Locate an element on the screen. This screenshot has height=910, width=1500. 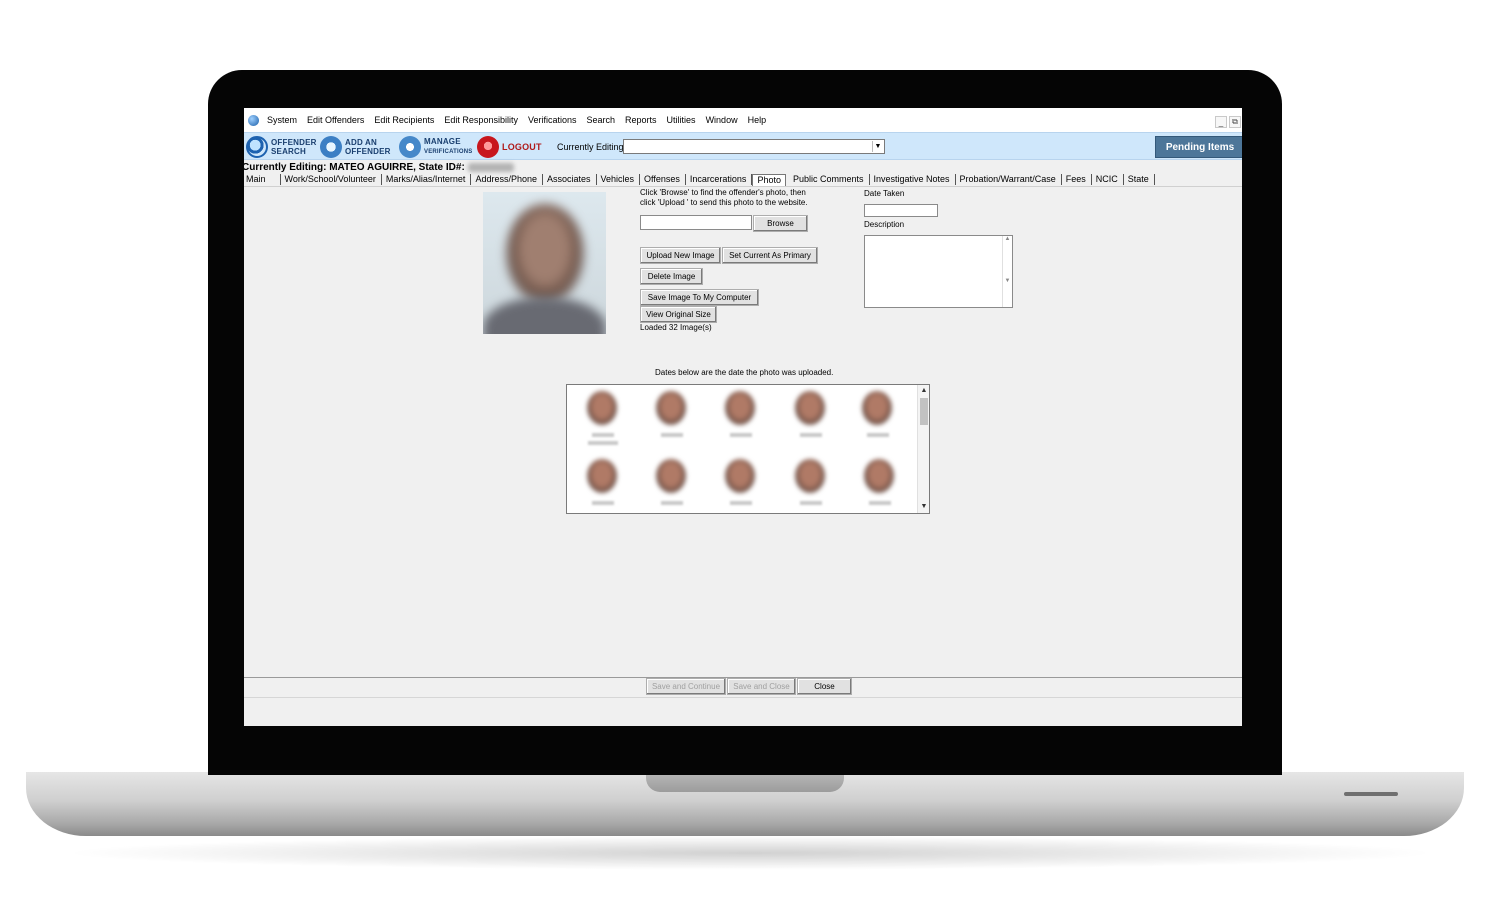
date-taken-field is located at coordinates (901, 210).